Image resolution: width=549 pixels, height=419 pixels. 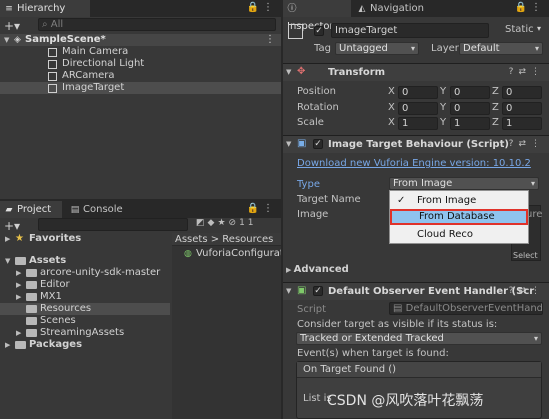 I want to click on script-file-icon: ▤, so click(x=399, y=308).